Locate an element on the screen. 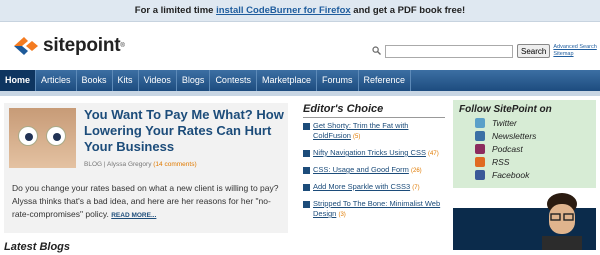 This screenshot has width=600, height=255. twitter-icon is located at coordinates (480, 123).